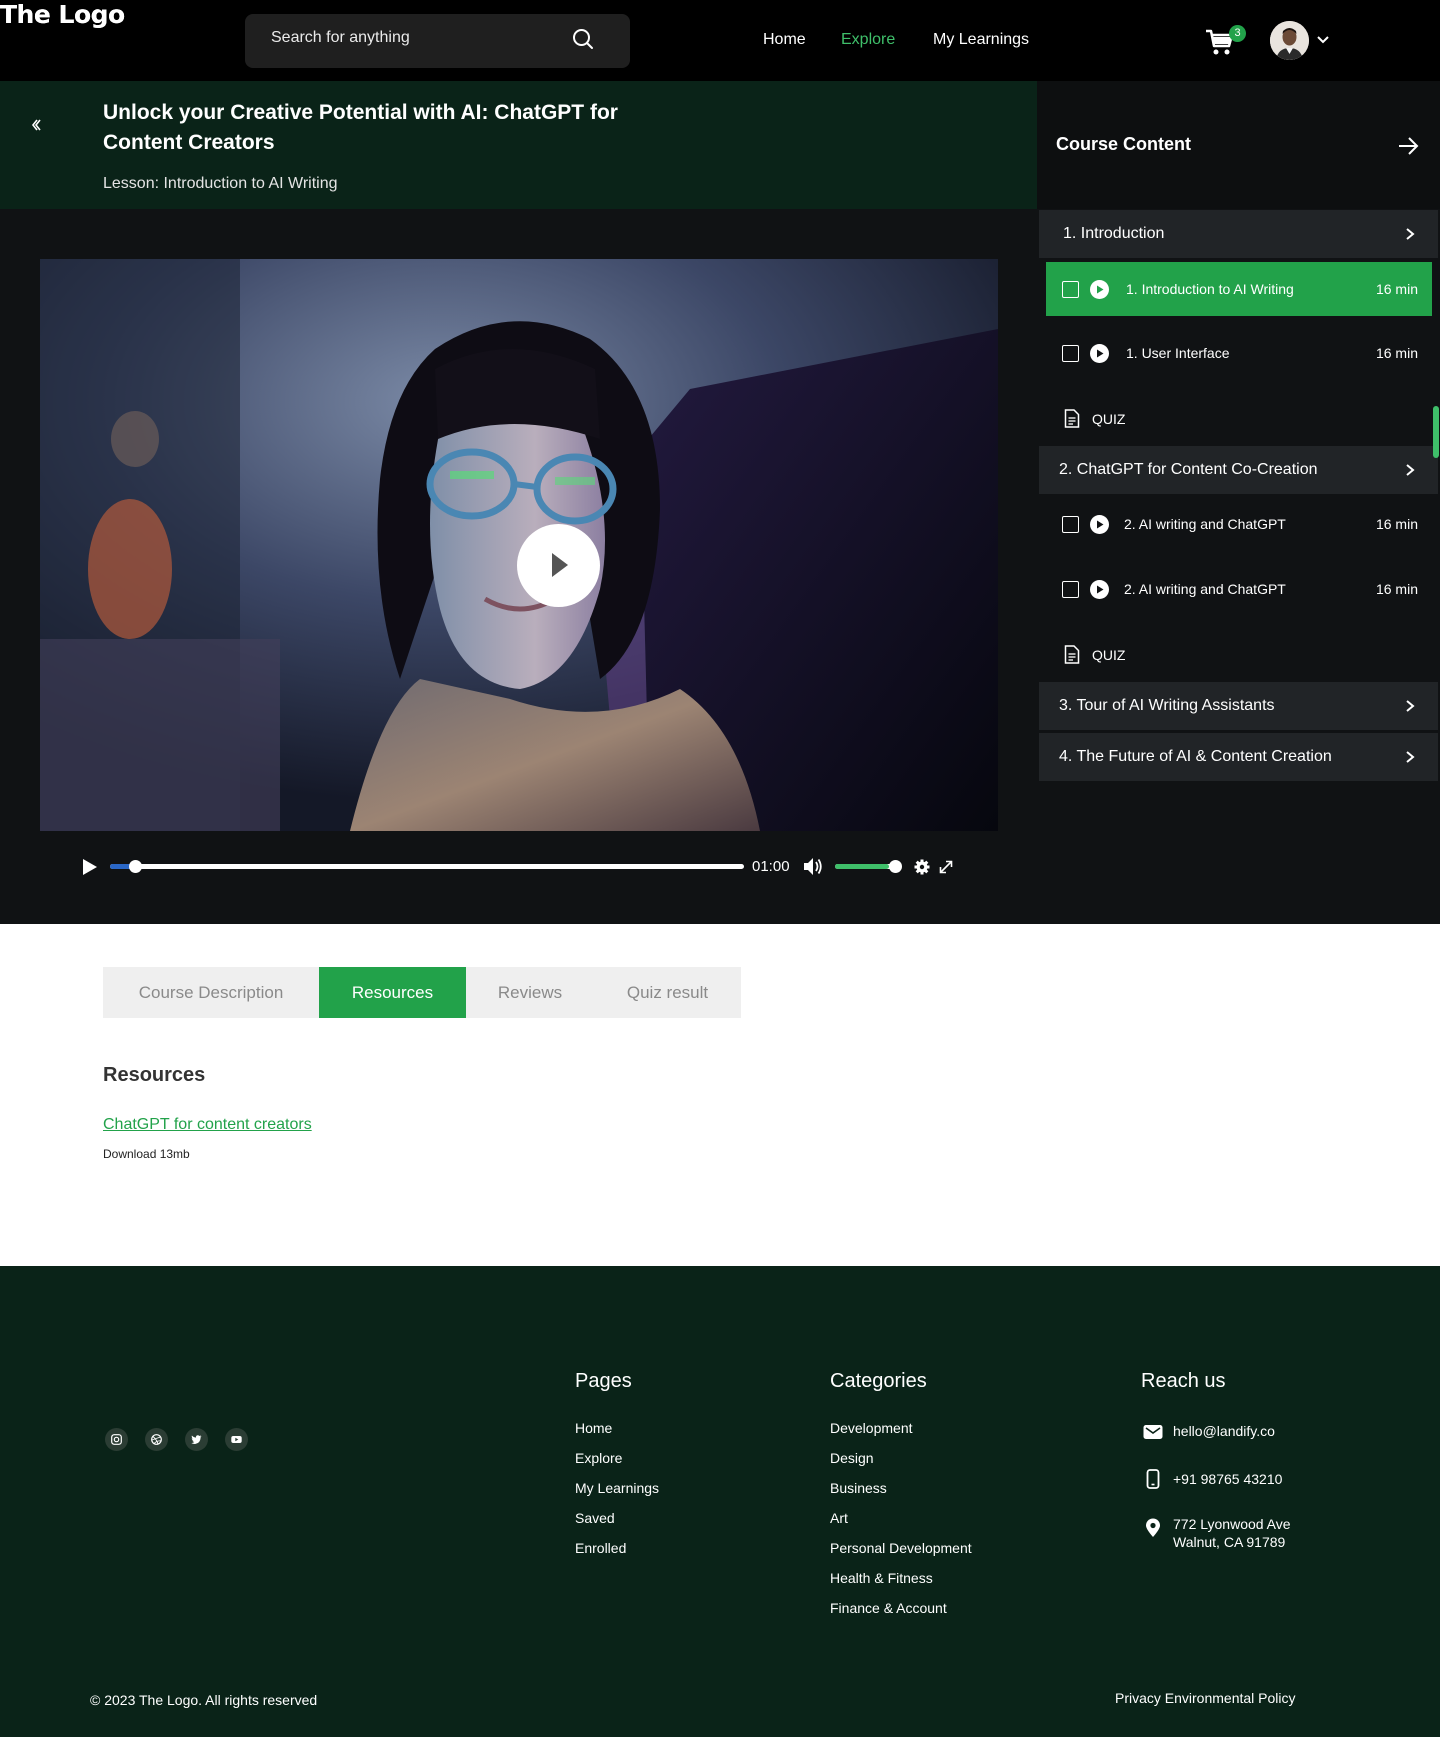 This screenshot has height=1737, width=1440. What do you see at coordinates (1238, 234) in the screenshot?
I see `section-introduction: 1. Introduction` at bounding box center [1238, 234].